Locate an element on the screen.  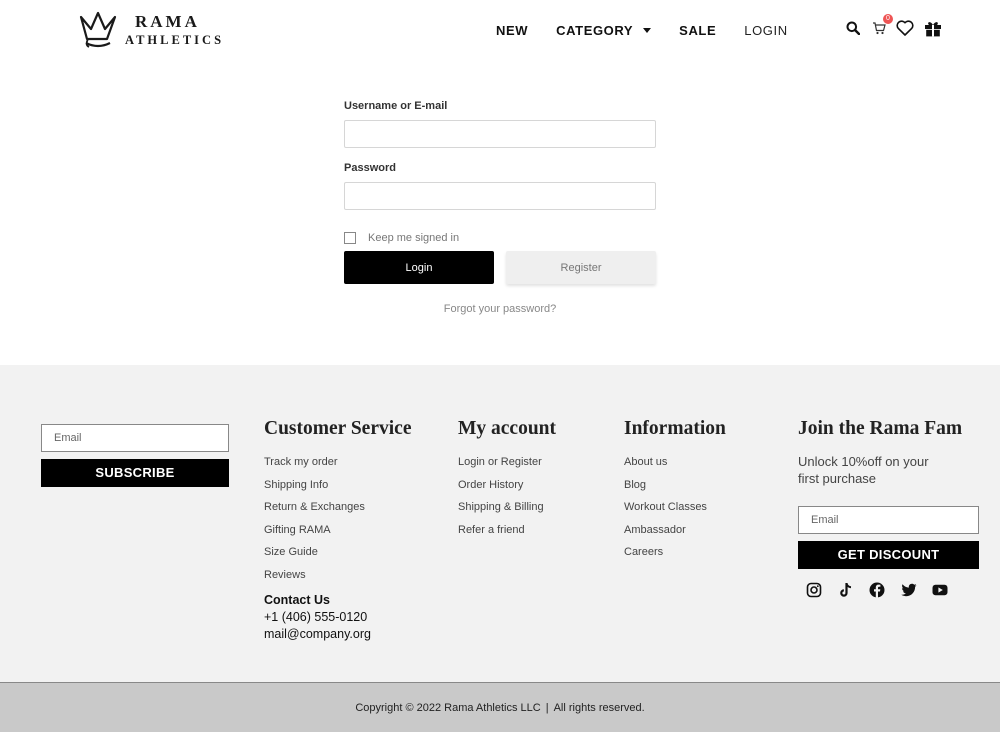
remember-me-label: Keep me signed in is located at coordinates (413, 238).